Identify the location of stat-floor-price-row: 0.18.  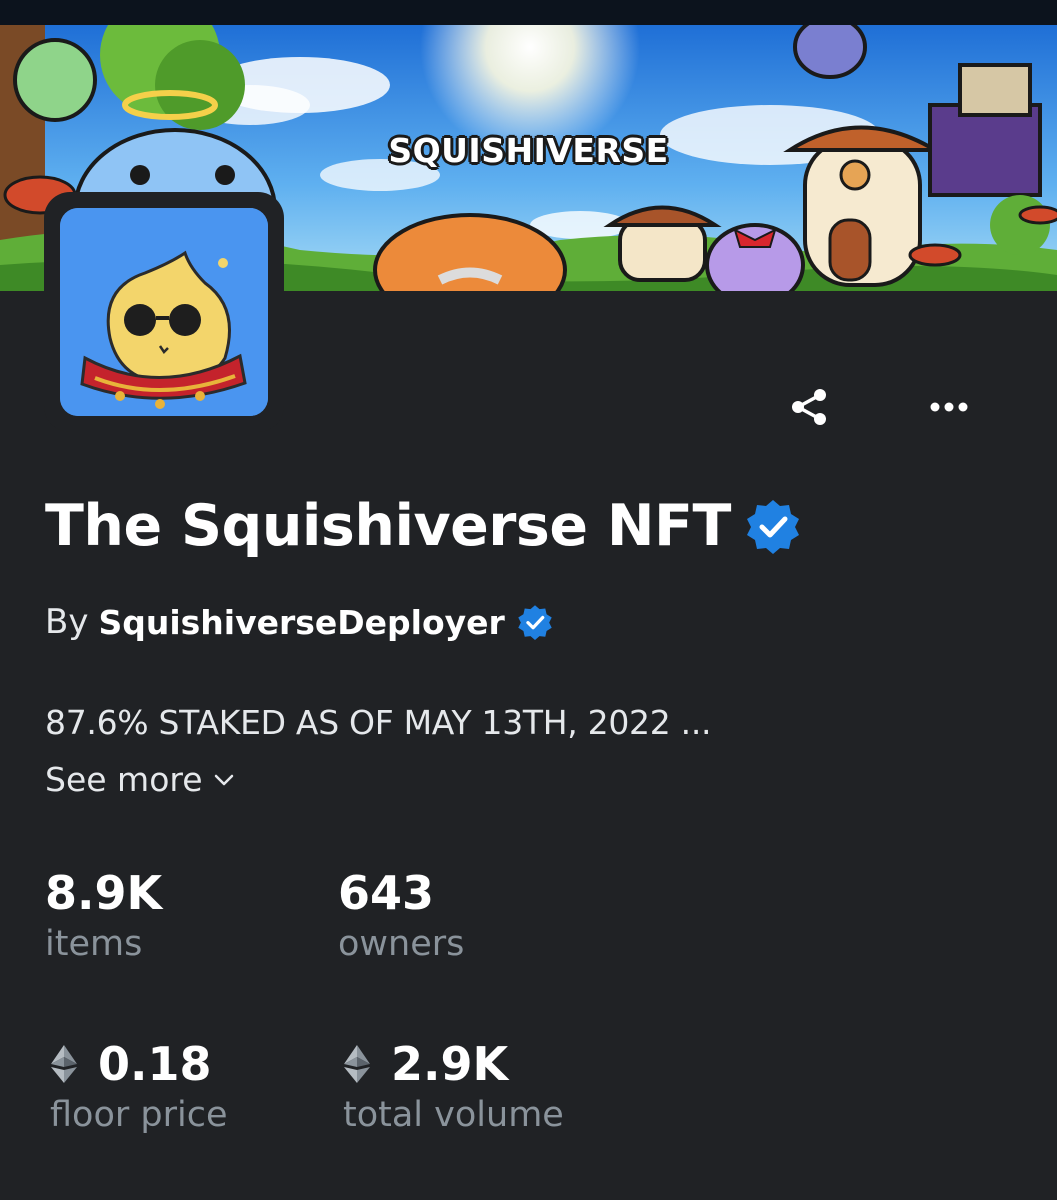
(139, 1064).